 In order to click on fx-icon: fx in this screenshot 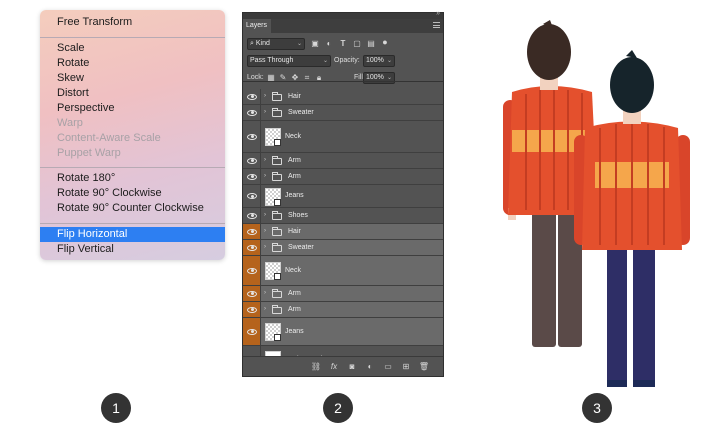, I will do `click(334, 367)`.